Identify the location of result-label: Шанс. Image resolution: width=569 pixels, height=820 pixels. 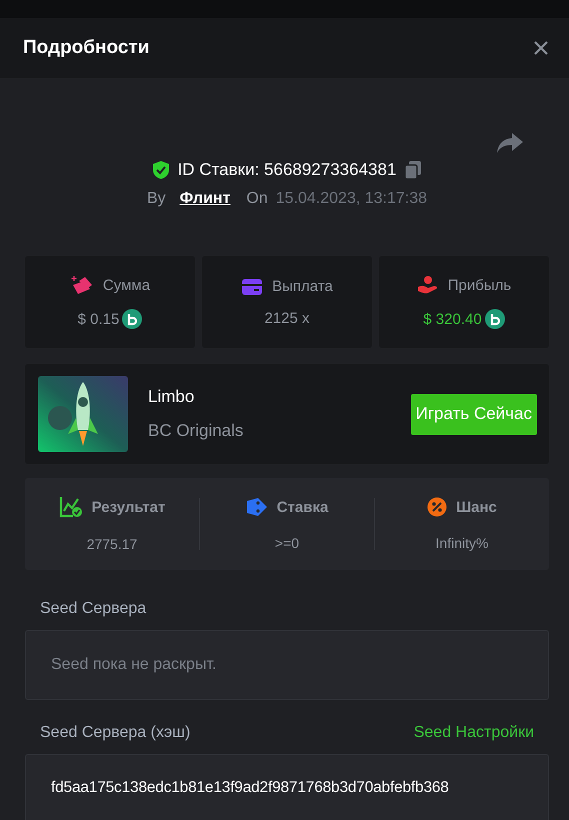
(476, 507).